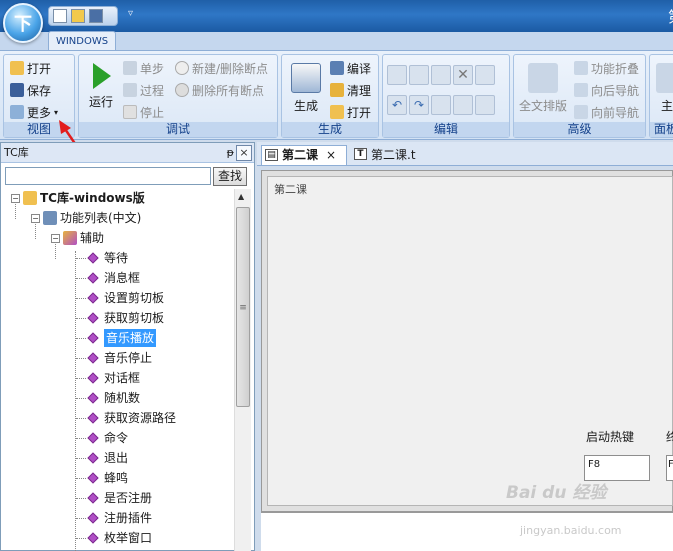  I want to click on build-open-button: 打开, so click(350, 112).